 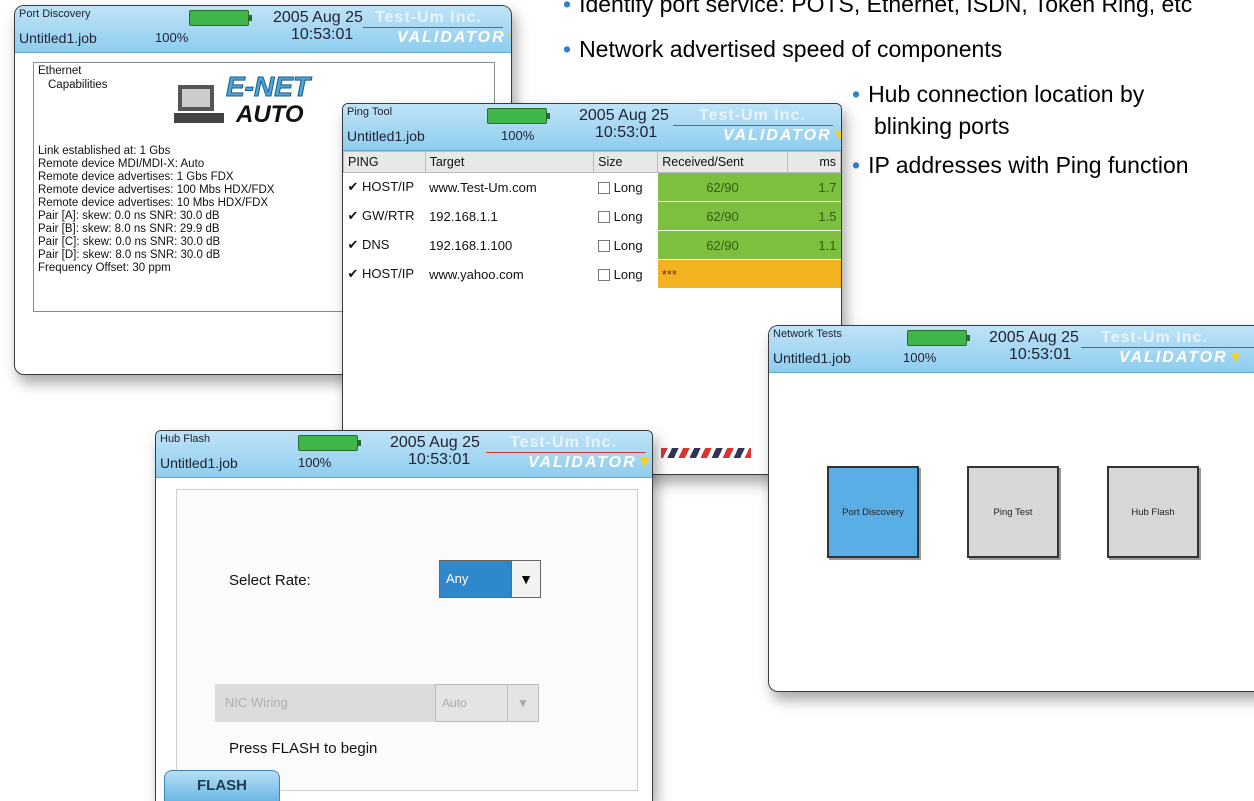 I want to click on result-line: Pair [C]: skew: 0.0 ns SNR: 30.0 dB, so click(x=129, y=242).